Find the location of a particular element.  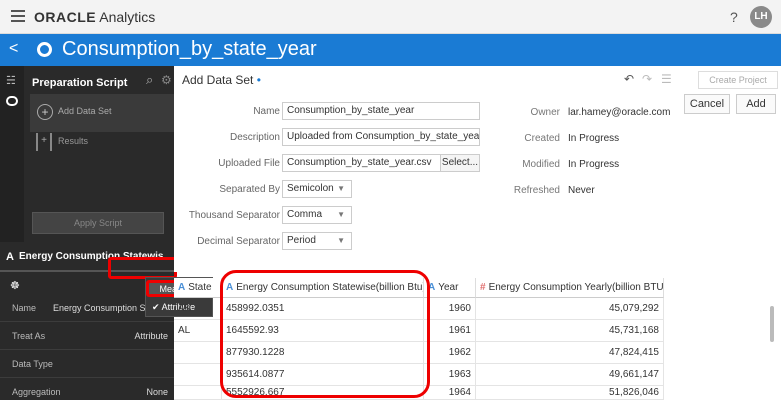

highlight-box-treat-as is located at coordinates (142, 268).